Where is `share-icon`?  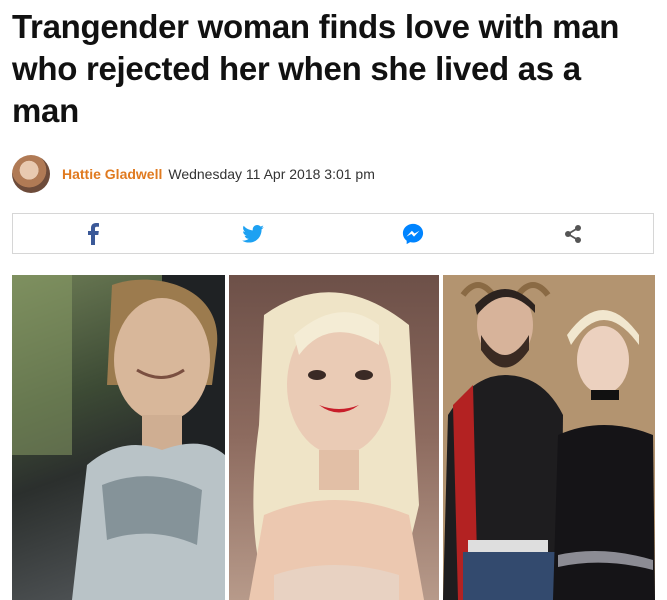
share-icon is located at coordinates (573, 233).